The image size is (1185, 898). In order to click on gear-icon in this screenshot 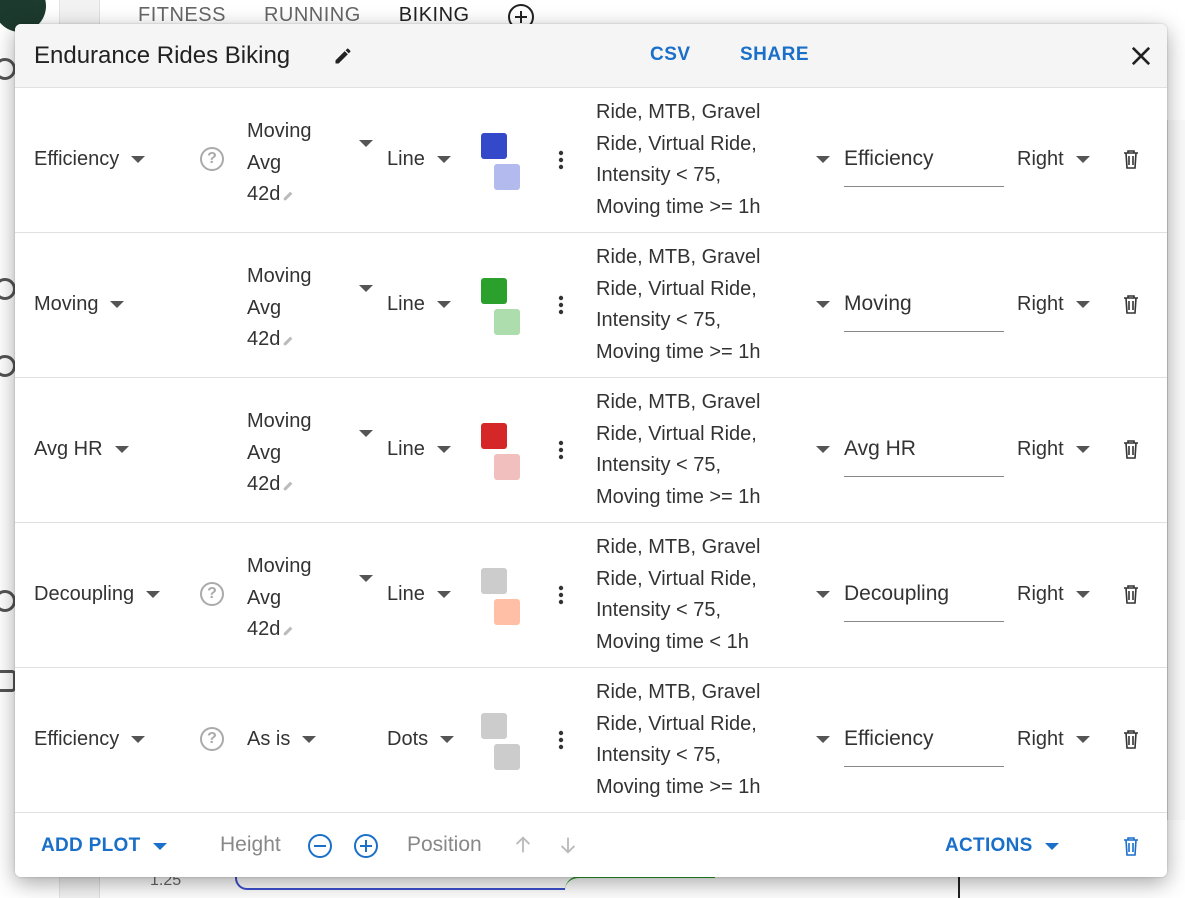, I will do `click(8, 681)`.